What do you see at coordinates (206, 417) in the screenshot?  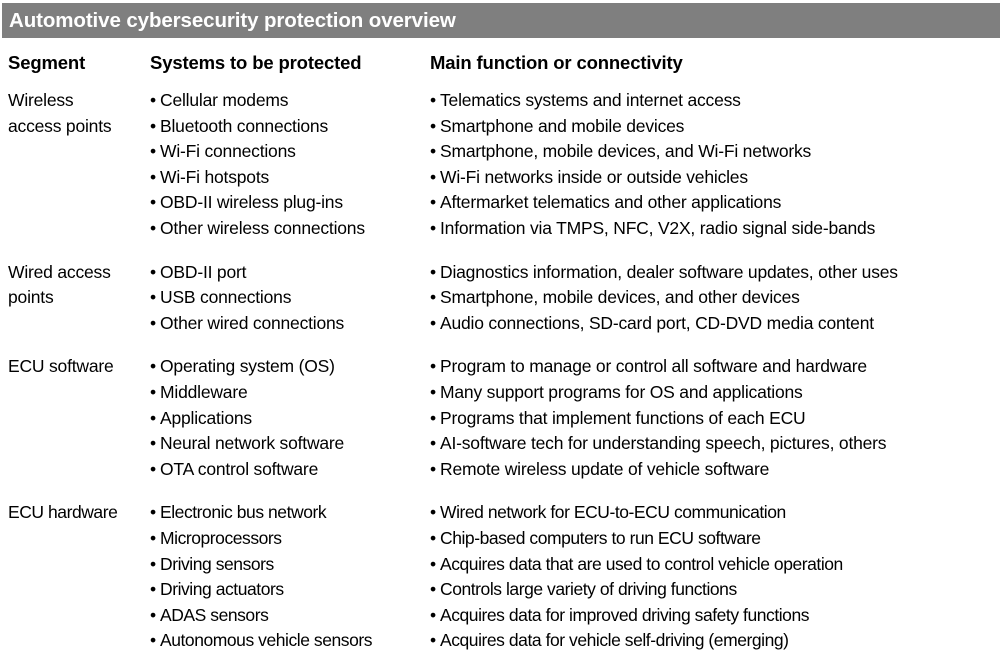 I see `bullet-text: Applications` at bounding box center [206, 417].